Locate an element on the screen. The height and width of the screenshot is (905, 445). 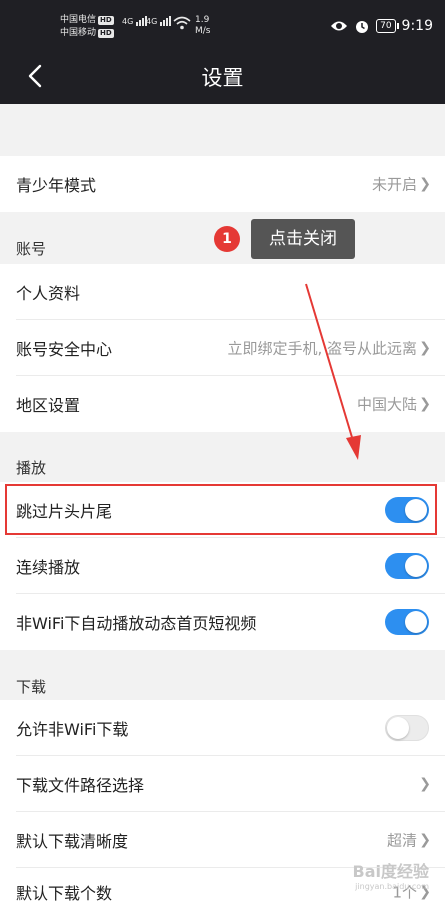
status-right: 70 9:19 is located at coordinates (381, 26).